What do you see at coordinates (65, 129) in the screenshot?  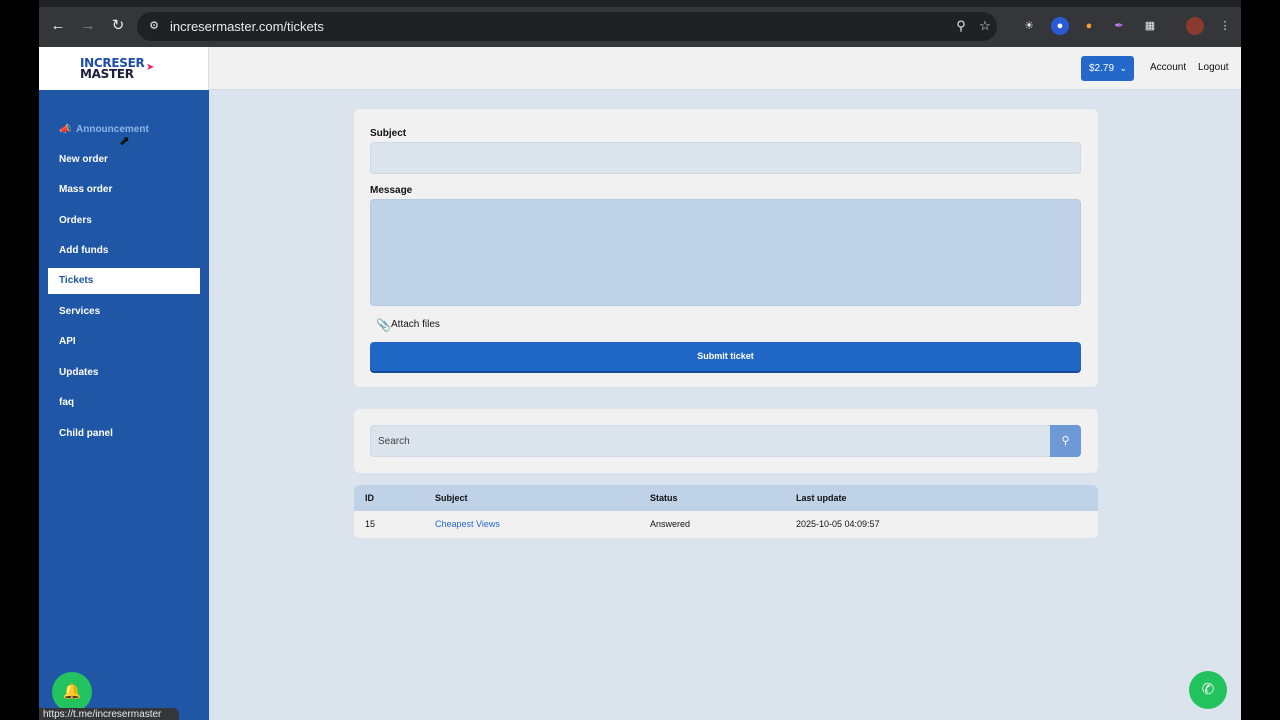 I see `megaphone-icon: 📣` at bounding box center [65, 129].